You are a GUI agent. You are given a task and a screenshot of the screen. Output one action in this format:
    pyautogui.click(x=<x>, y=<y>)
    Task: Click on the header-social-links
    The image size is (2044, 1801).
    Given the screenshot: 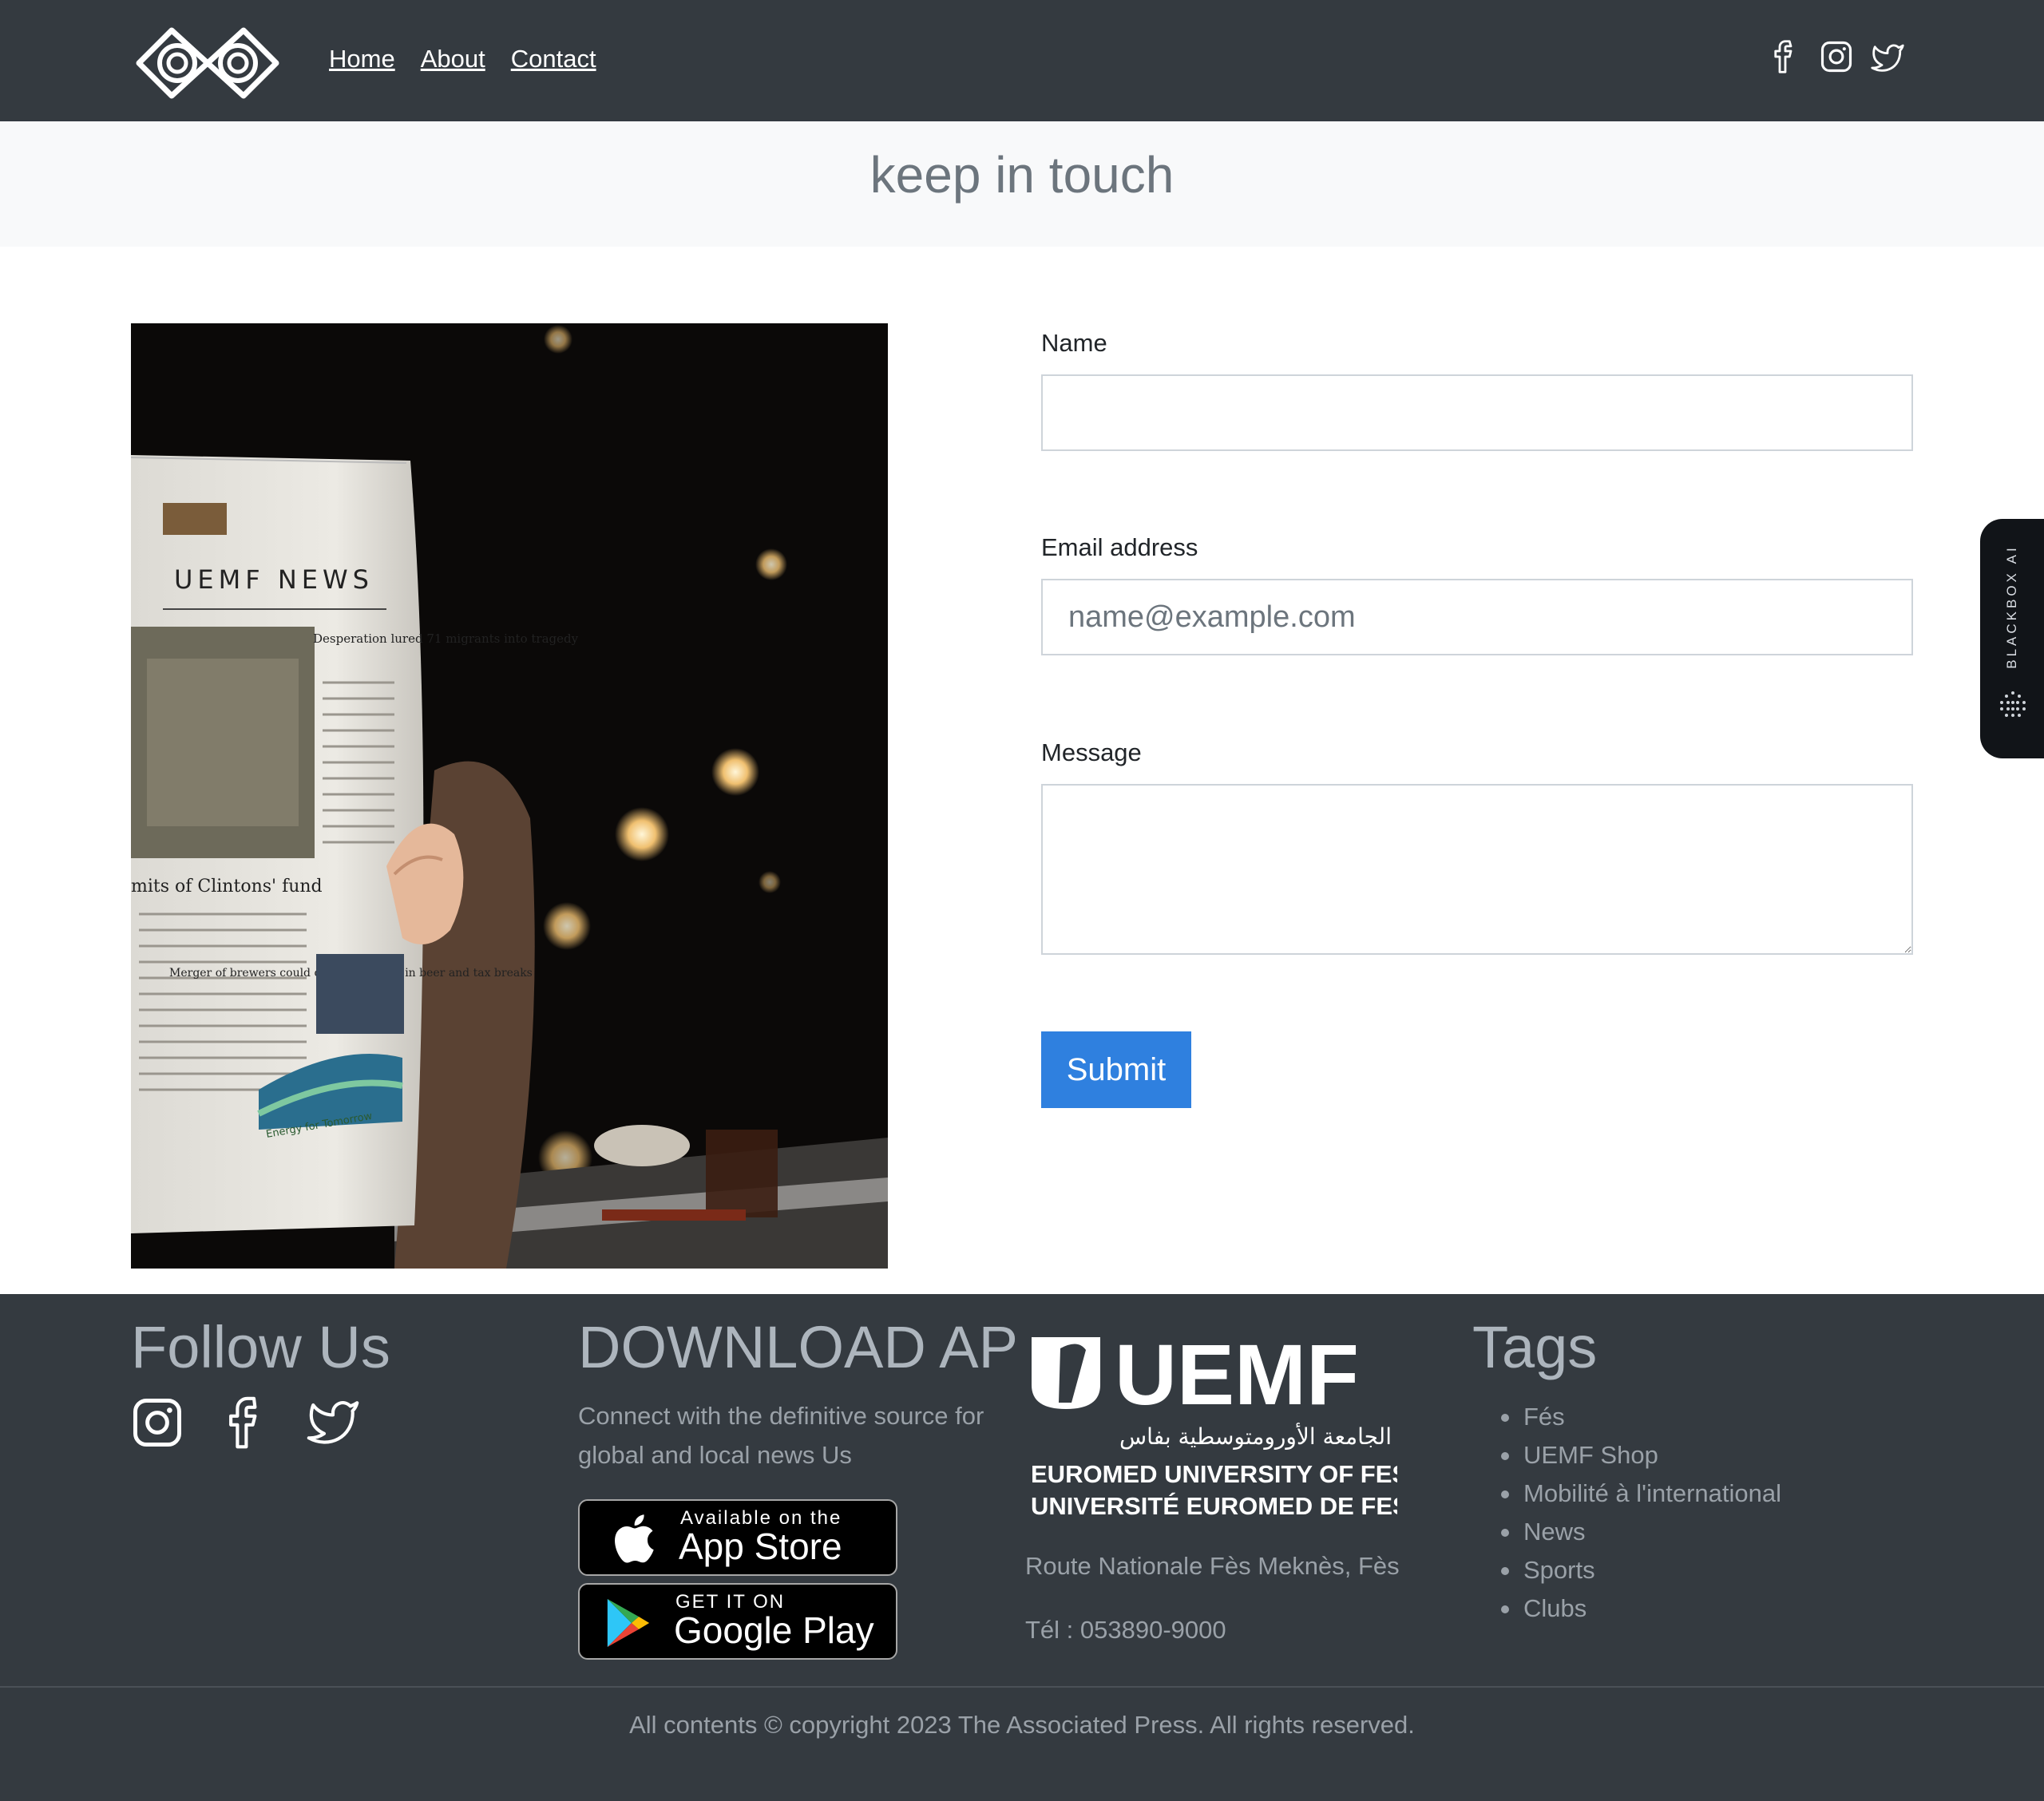 What is the action you would take?
    pyautogui.click(x=1836, y=56)
    